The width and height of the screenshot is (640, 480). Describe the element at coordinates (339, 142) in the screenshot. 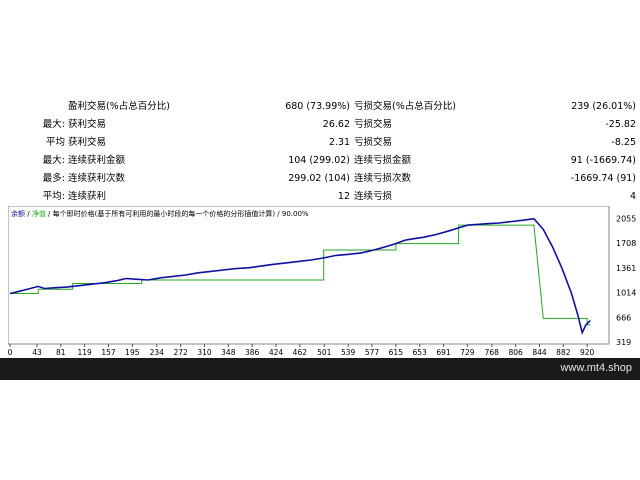

I see `stat-value-profit: 2.31` at that location.